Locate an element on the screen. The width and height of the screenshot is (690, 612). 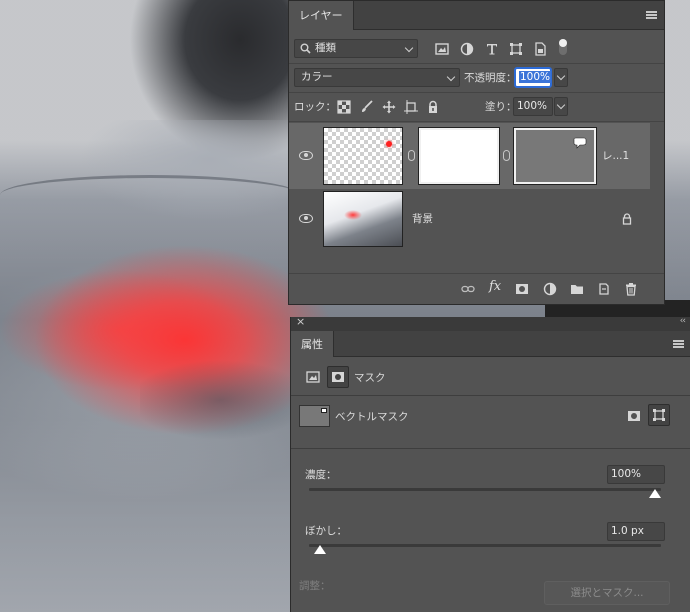
density-slider-track is located at coordinates (485, 489).